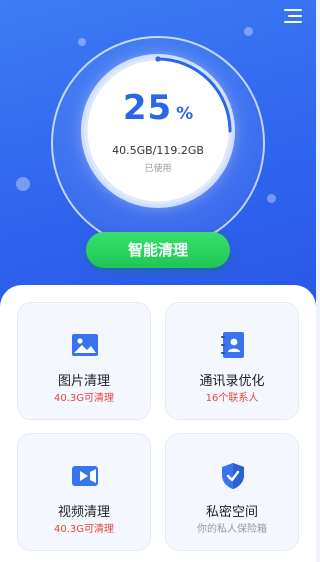 The height and width of the screenshot is (562, 320). What do you see at coordinates (85, 345) in the screenshot?
I see `image-icon` at bounding box center [85, 345].